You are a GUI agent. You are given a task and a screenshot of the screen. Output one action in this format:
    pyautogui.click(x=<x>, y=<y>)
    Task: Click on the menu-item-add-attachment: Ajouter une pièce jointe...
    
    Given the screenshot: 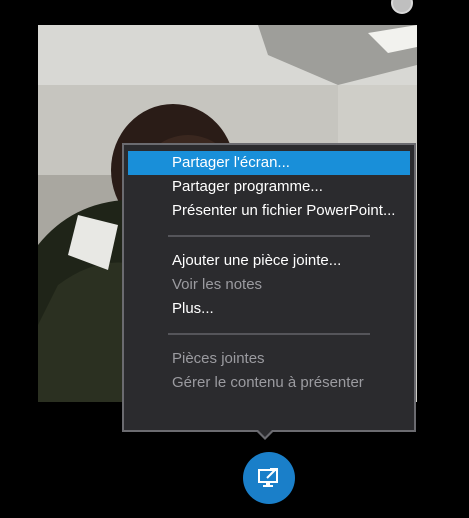 What is the action you would take?
    pyautogui.click(x=269, y=261)
    